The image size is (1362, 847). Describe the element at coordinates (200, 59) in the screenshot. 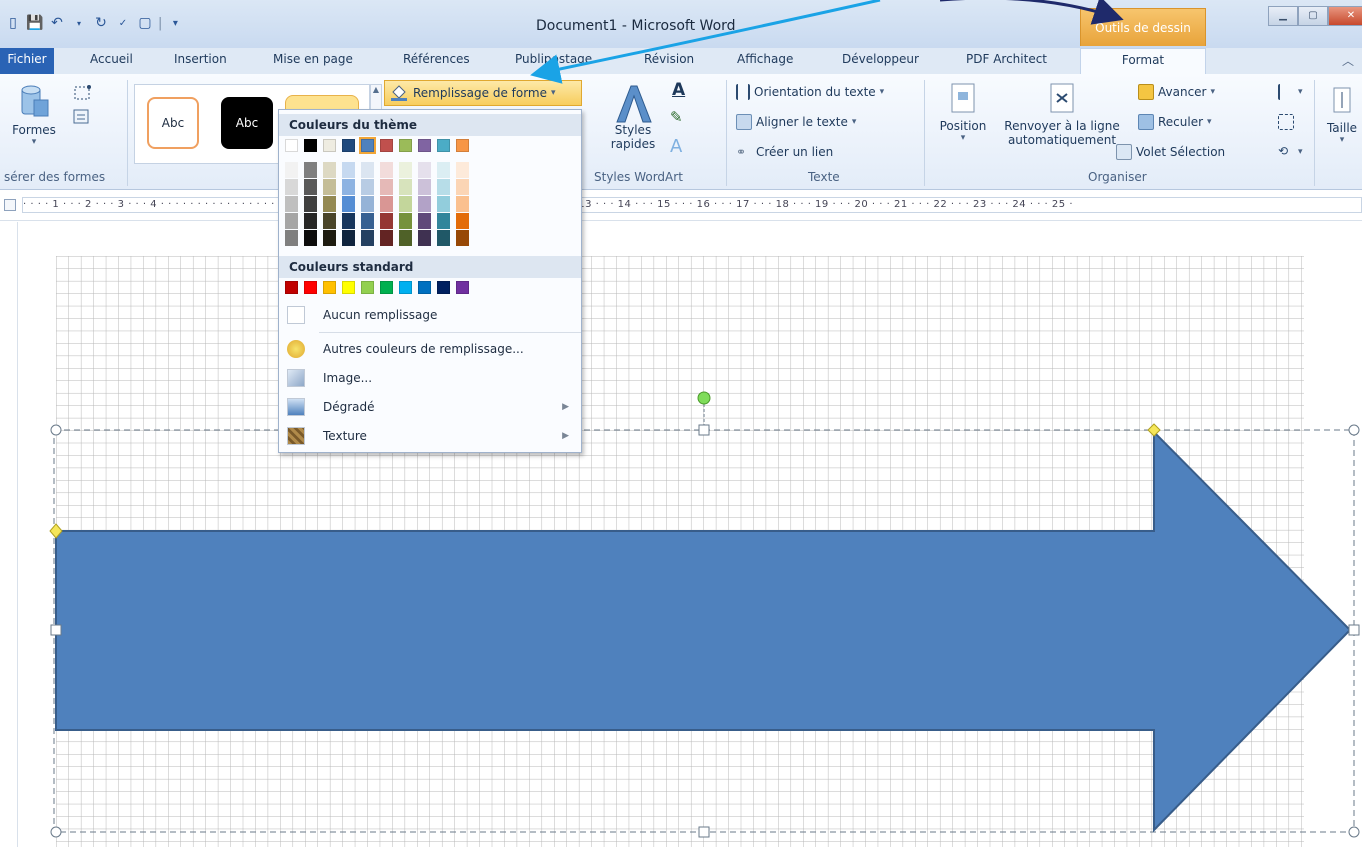

I see `tab-insertion: Insertion` at that location.